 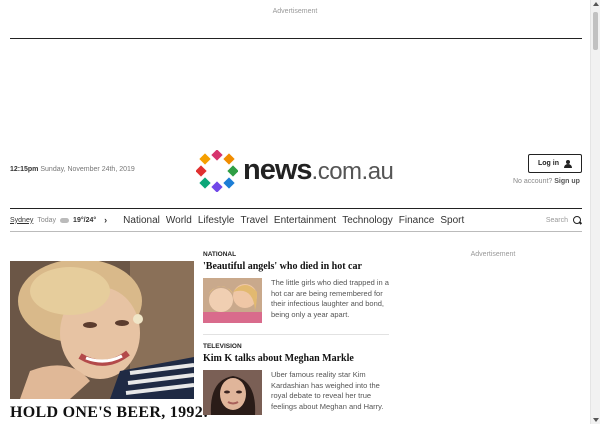 I want to click on scroll-thumb, so click(x=595, y=31).